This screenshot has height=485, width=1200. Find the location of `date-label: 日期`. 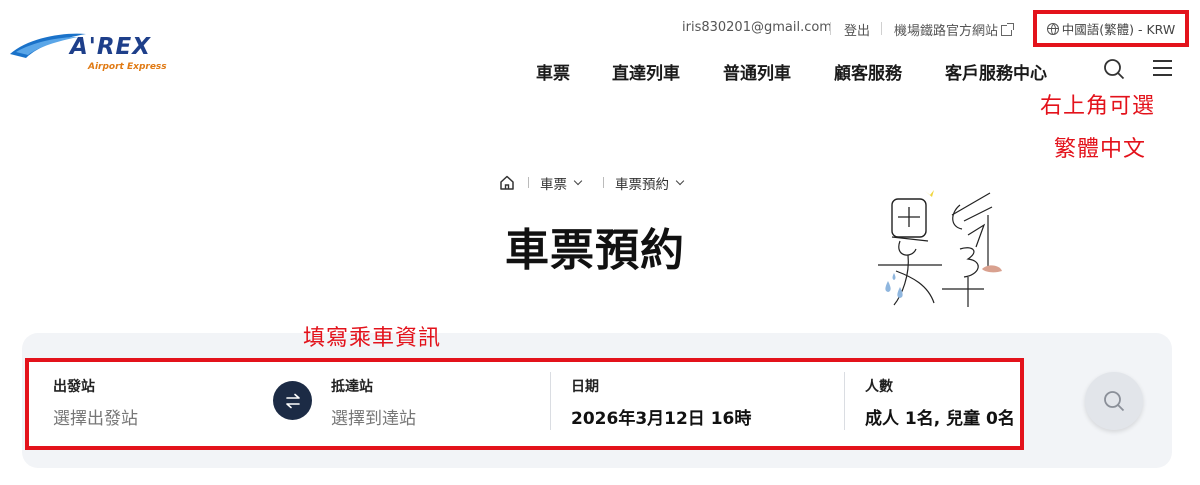

date-label: 日期 is located at coordinates (585, 387).